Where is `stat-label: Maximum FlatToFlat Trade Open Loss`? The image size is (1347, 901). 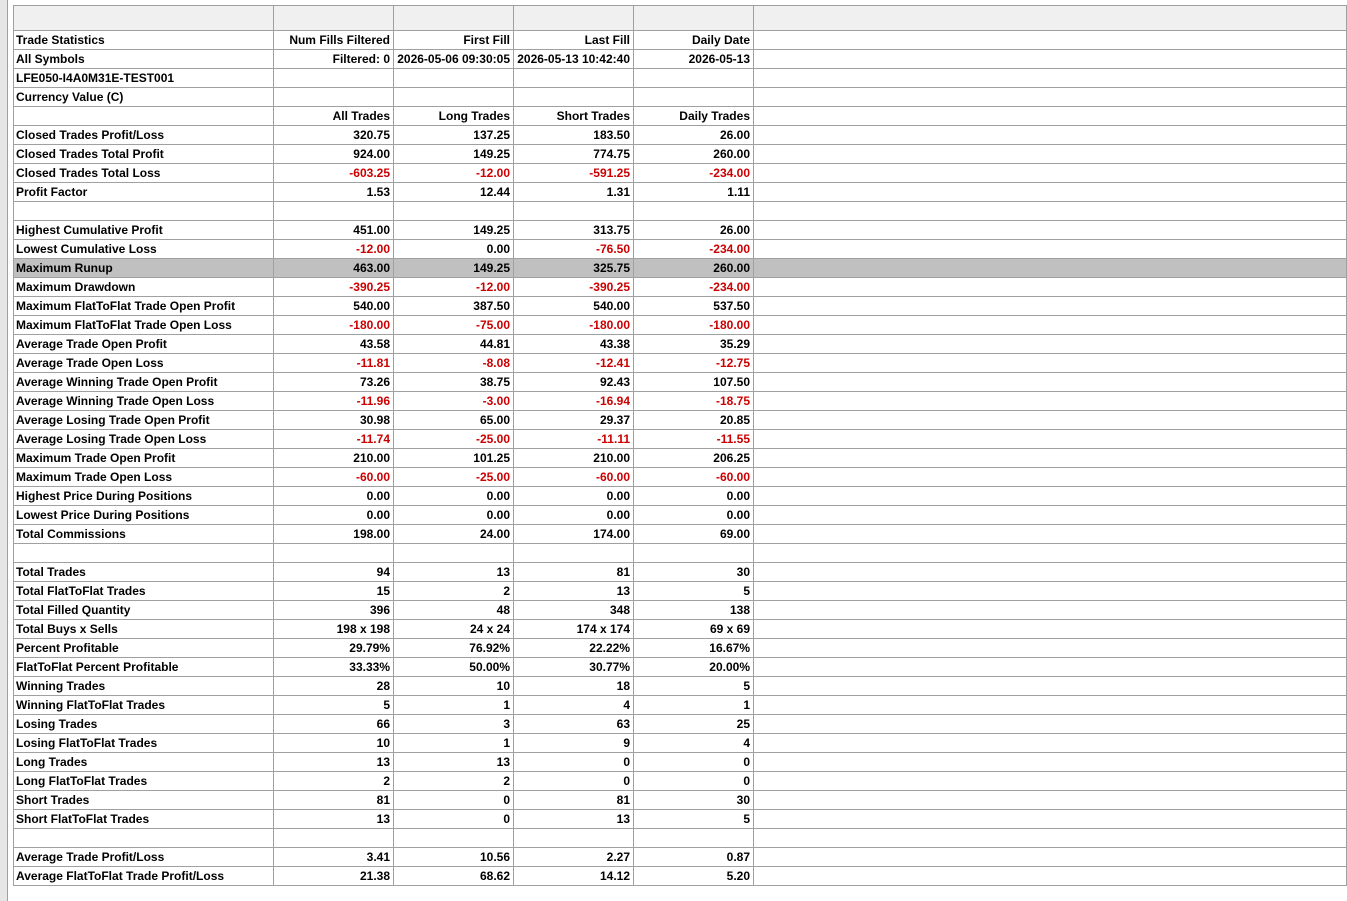
stat-label: Maximum FlatToFlat Trade Open Loss is located at coordinates (143, 325).